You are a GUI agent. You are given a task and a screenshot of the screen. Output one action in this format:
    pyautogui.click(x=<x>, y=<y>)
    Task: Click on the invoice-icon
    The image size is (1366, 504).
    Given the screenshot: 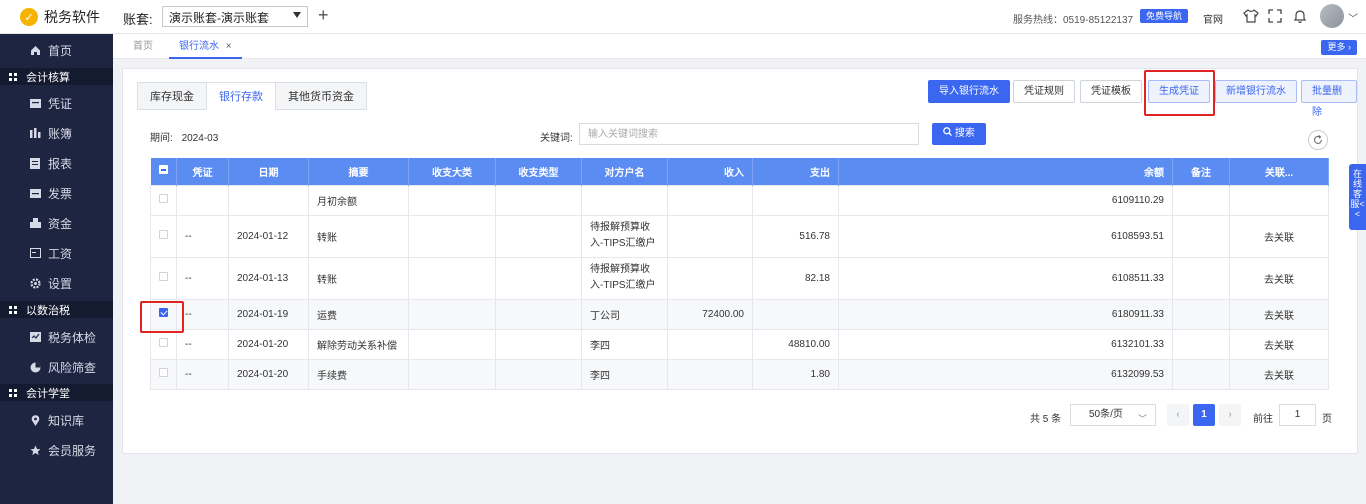 What is the action you would take?
    pyautogui.click(x=35, y=193)
    